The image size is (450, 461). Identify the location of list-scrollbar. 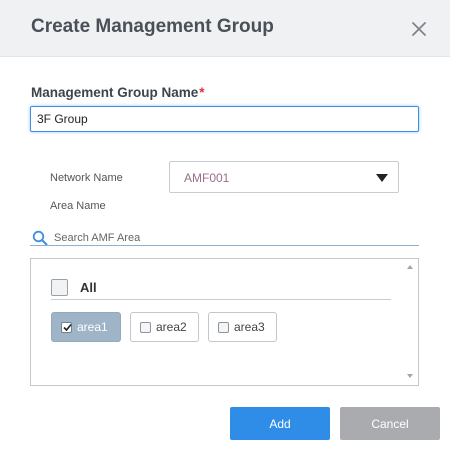
(410, 322).